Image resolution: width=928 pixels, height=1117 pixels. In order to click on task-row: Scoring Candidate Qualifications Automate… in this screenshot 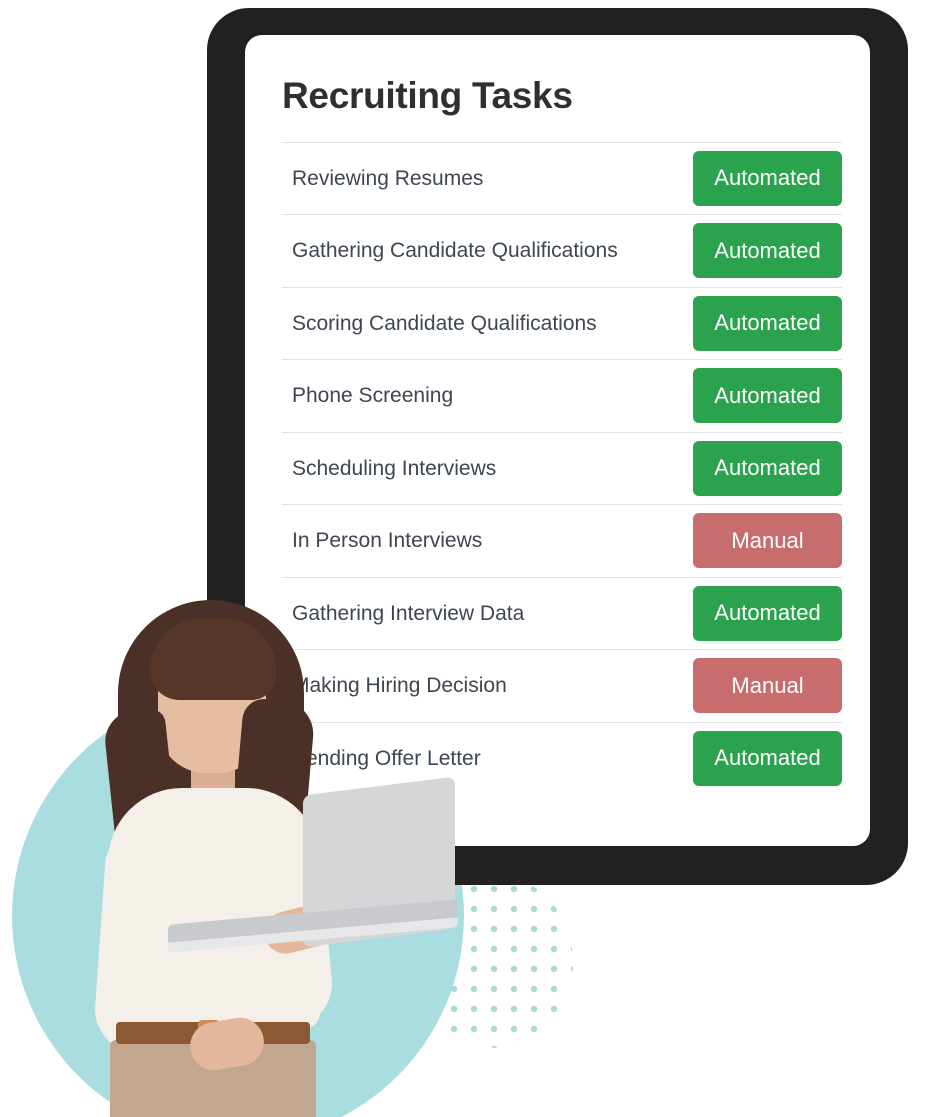, I will do `click(562, 323)`.